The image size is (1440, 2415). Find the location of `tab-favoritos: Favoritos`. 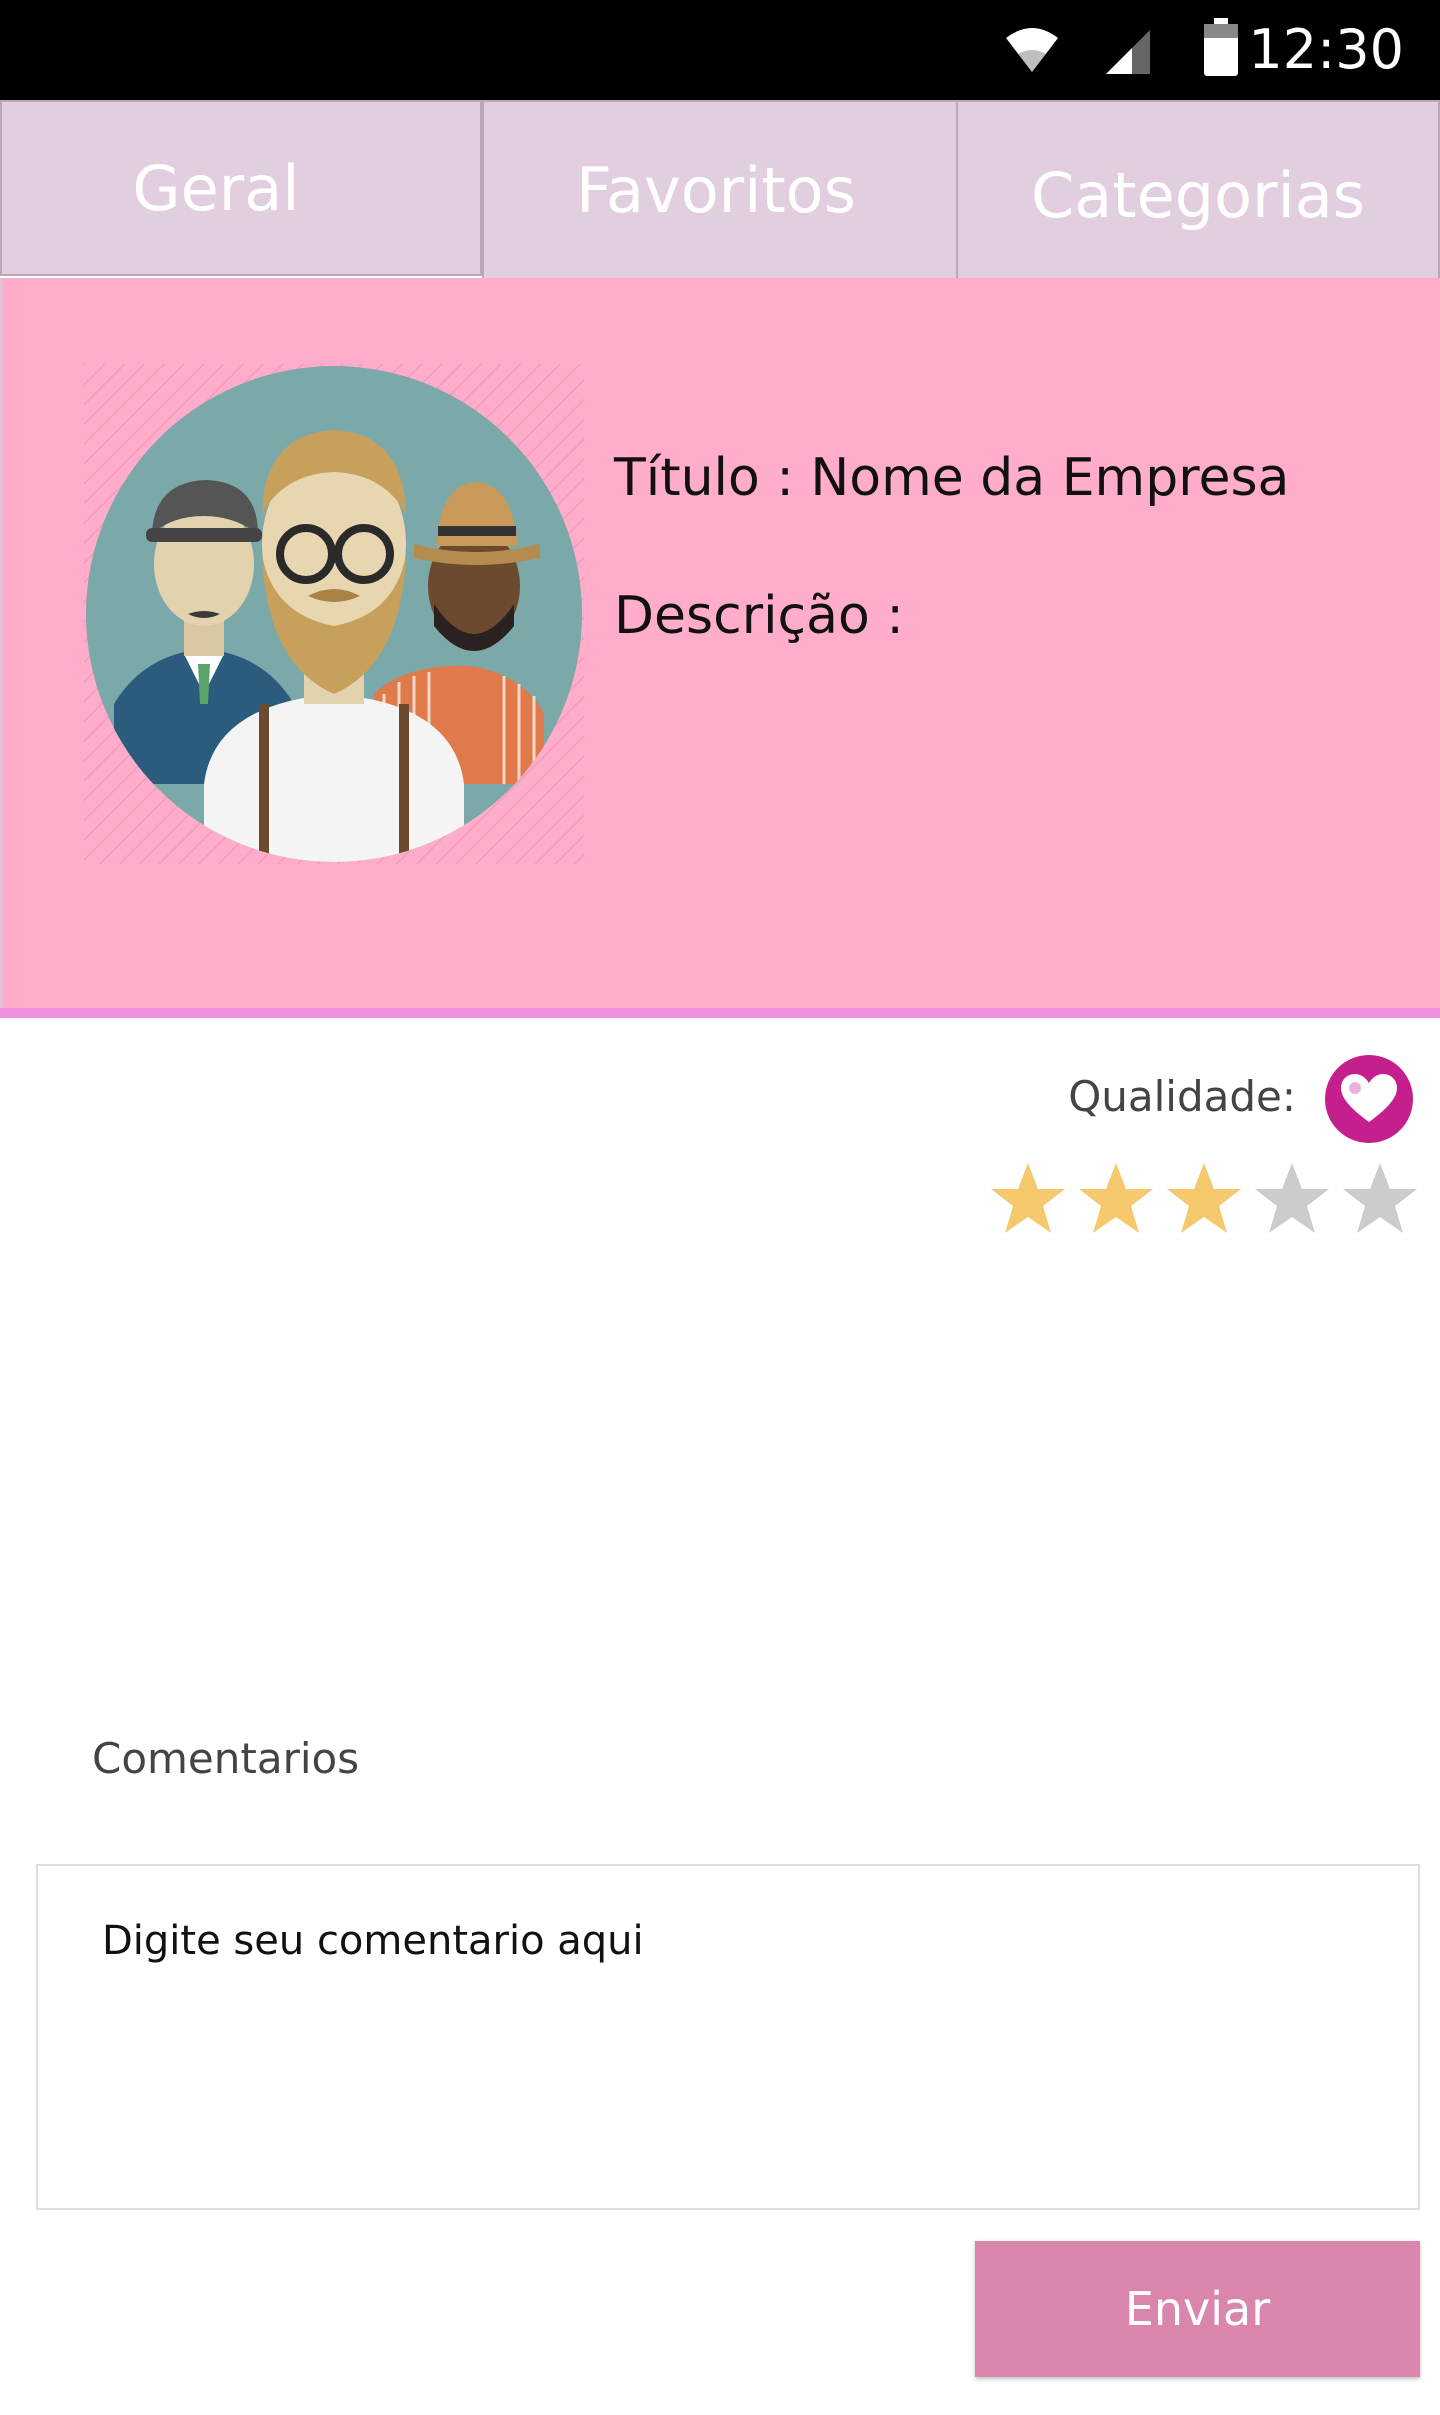

tab-favoritos: Favoritos is located at coordinates (720, 190).